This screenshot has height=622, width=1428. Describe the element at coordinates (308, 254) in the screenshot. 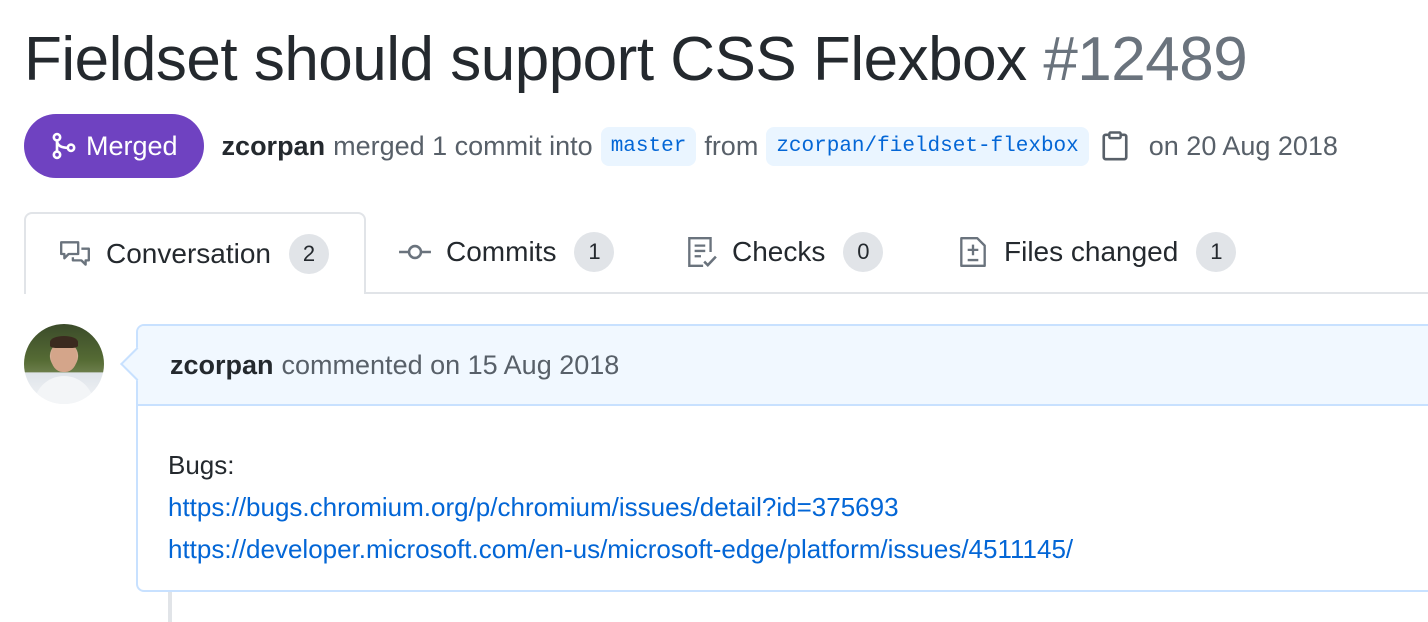

I see `tab-conversation-count: 2` at that location.